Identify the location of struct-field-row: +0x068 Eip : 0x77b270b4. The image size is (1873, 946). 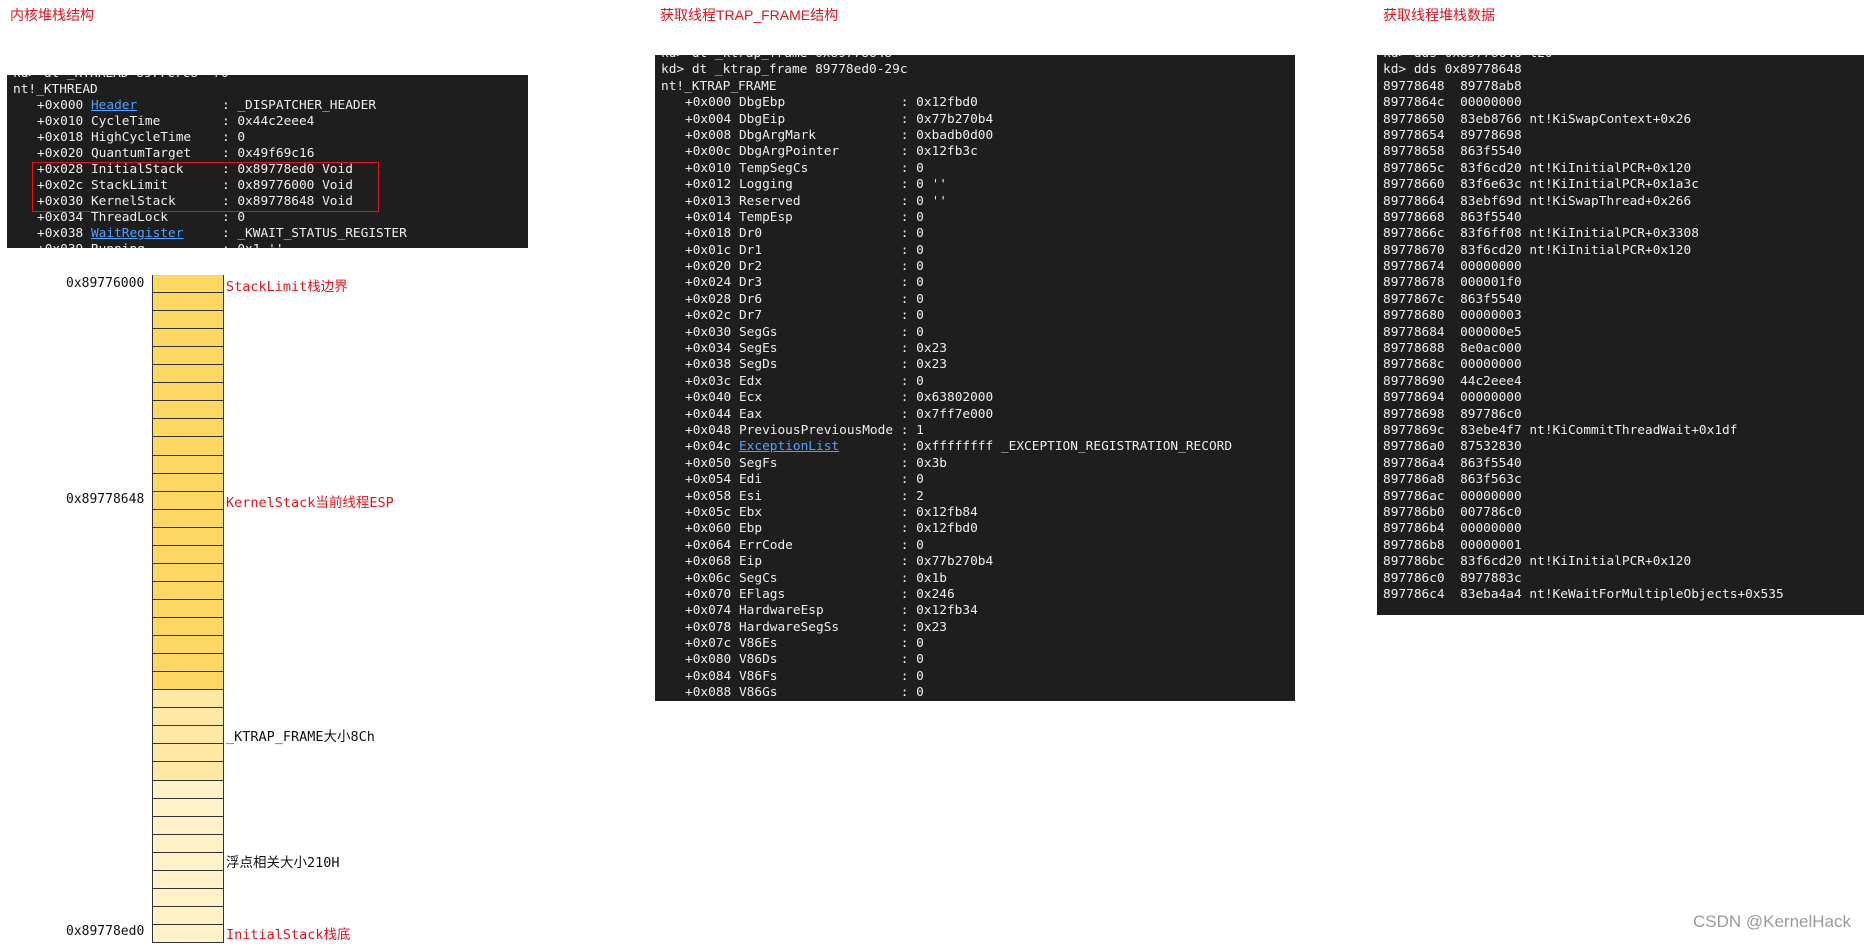
(975, 562).